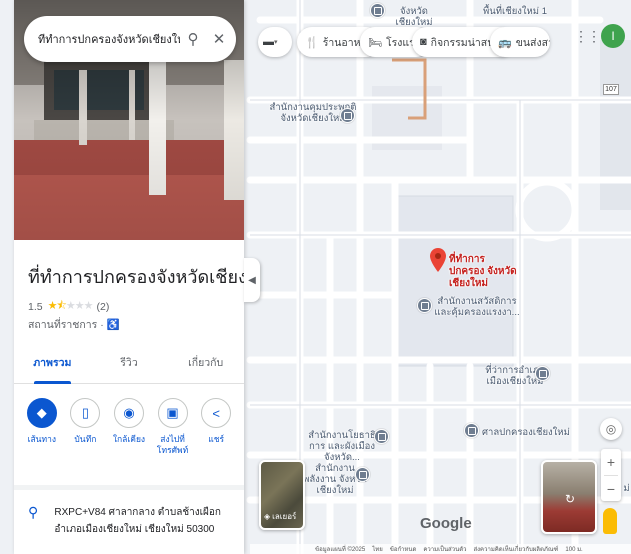  Describe the element at coordinates (573, 549) in the screenshot. I see `footer-scale: 100 ม.` at that location.